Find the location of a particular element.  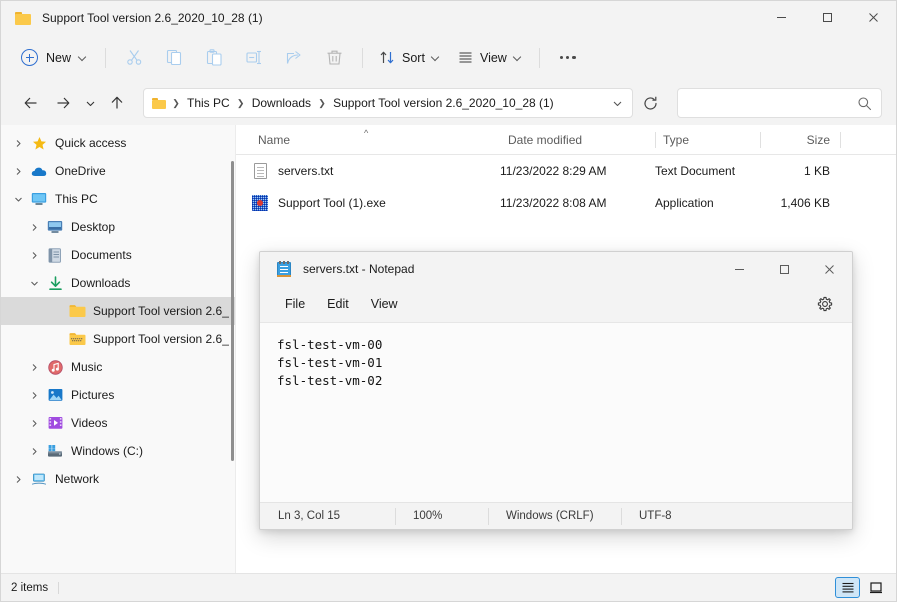

share-button is located at coordinates (294, 58).